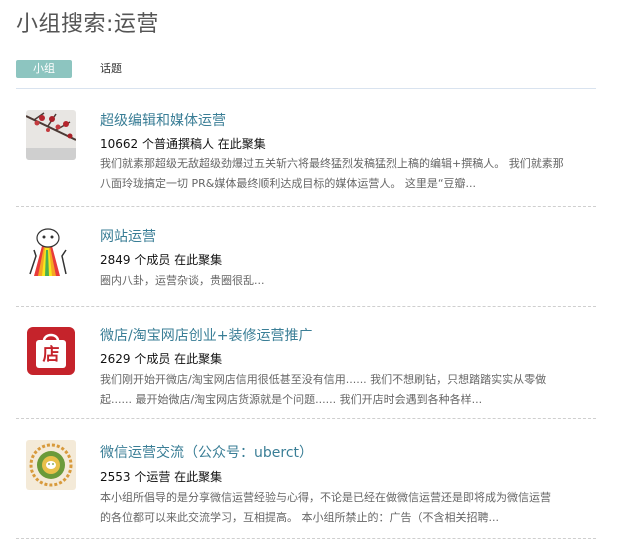 Image resolution: width=640 pixels, height=546 pixels. I want to click on group-name-link: 微信运营交流（公众号：uberct）, so click(206, 452).